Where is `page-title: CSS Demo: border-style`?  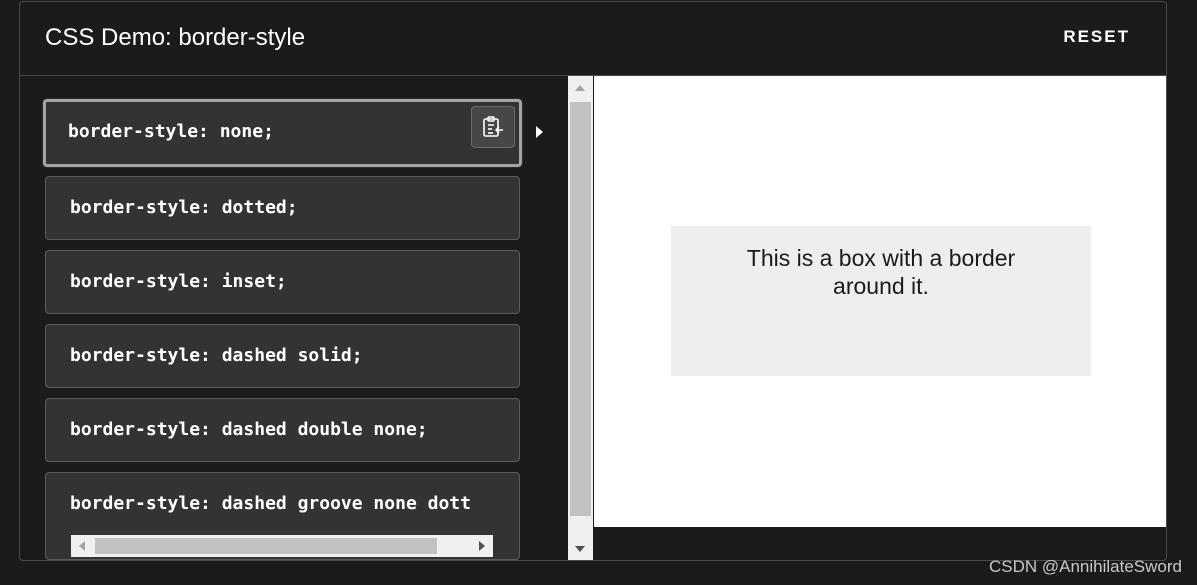
page-title: CSS Demo: border-style is located at coordinates (175, 37).